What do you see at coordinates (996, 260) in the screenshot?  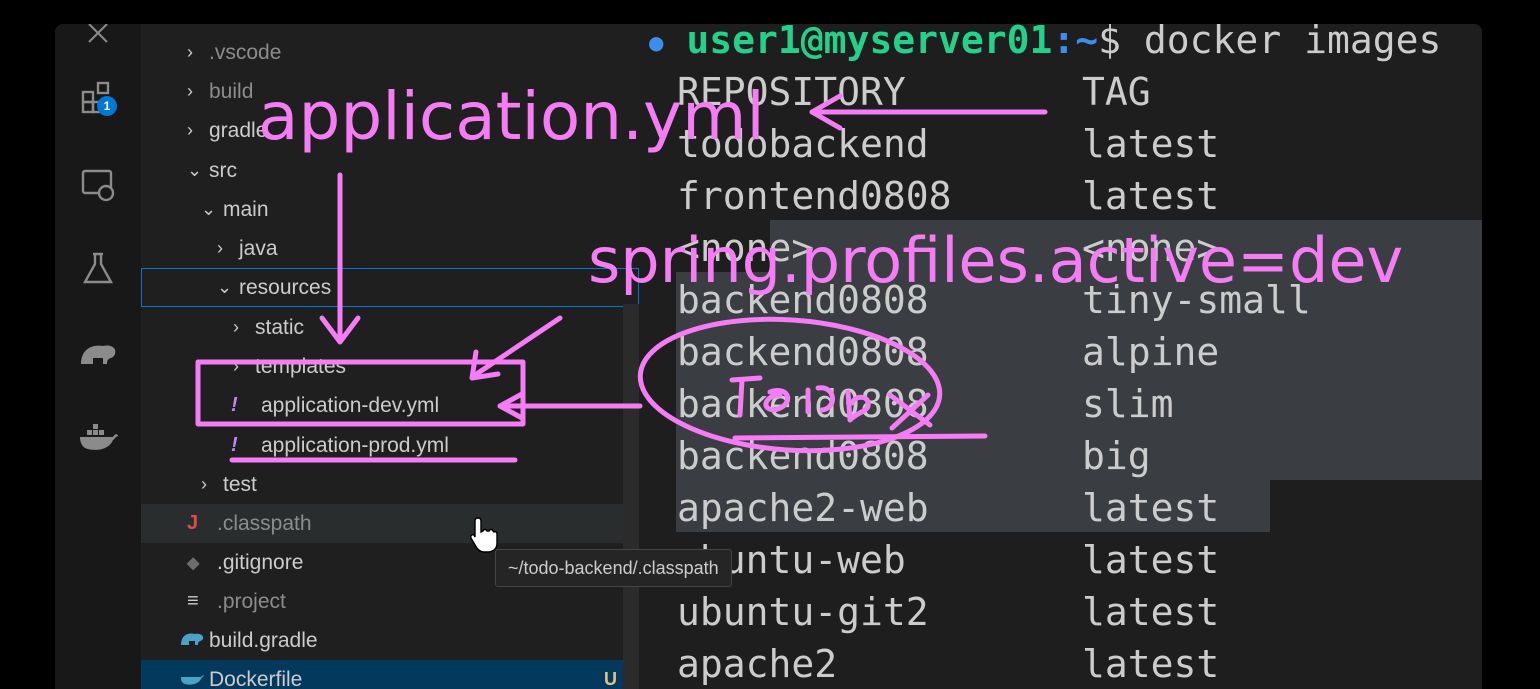 I see `annotation-label-profile: spring.profiles.active=dev` at bounding box center [996, 260].